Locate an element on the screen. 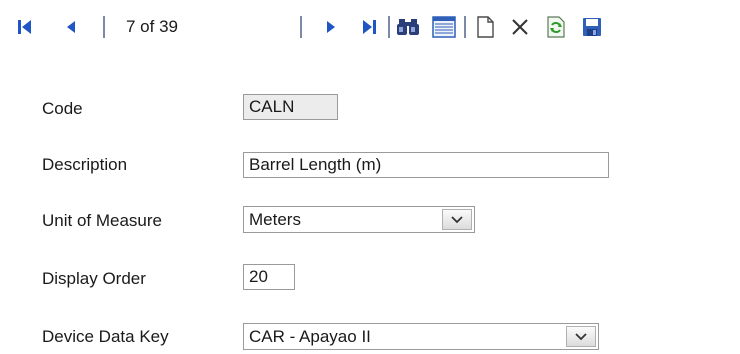 The width and height of the screenshot is (740, 354). refresh-button is located at coordinates (556, 27).